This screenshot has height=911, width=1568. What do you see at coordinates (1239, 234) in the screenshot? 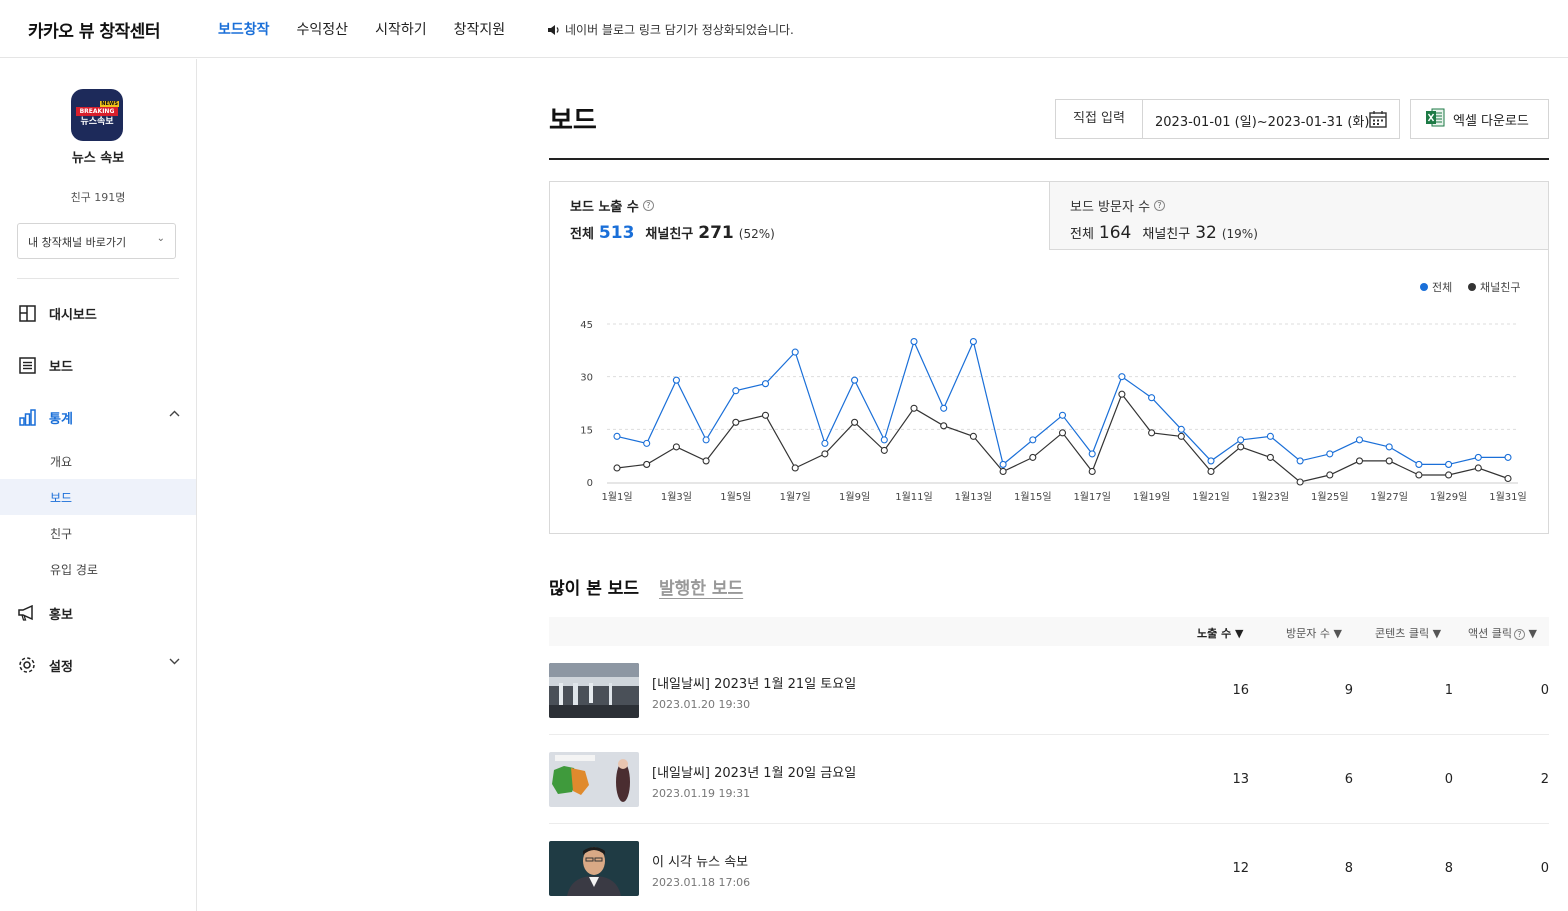
I see `visitors-pct: (19%)` at bounding box center [1239, 234].